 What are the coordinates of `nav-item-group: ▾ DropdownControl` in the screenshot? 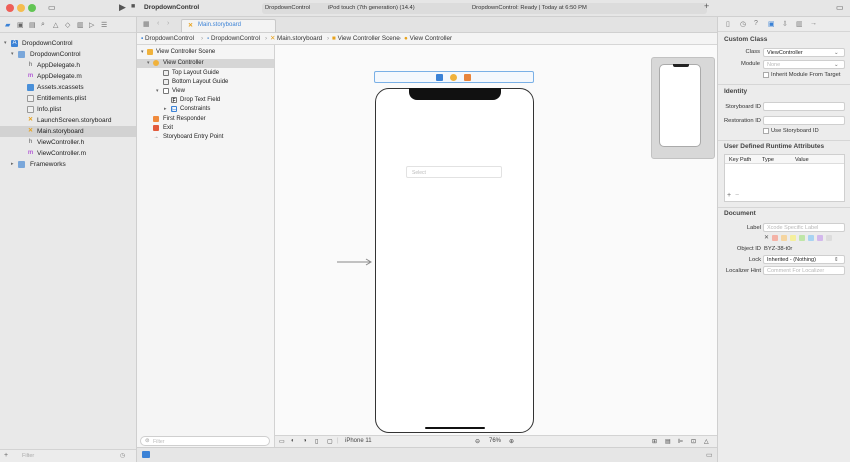 It's located at (68, 54).